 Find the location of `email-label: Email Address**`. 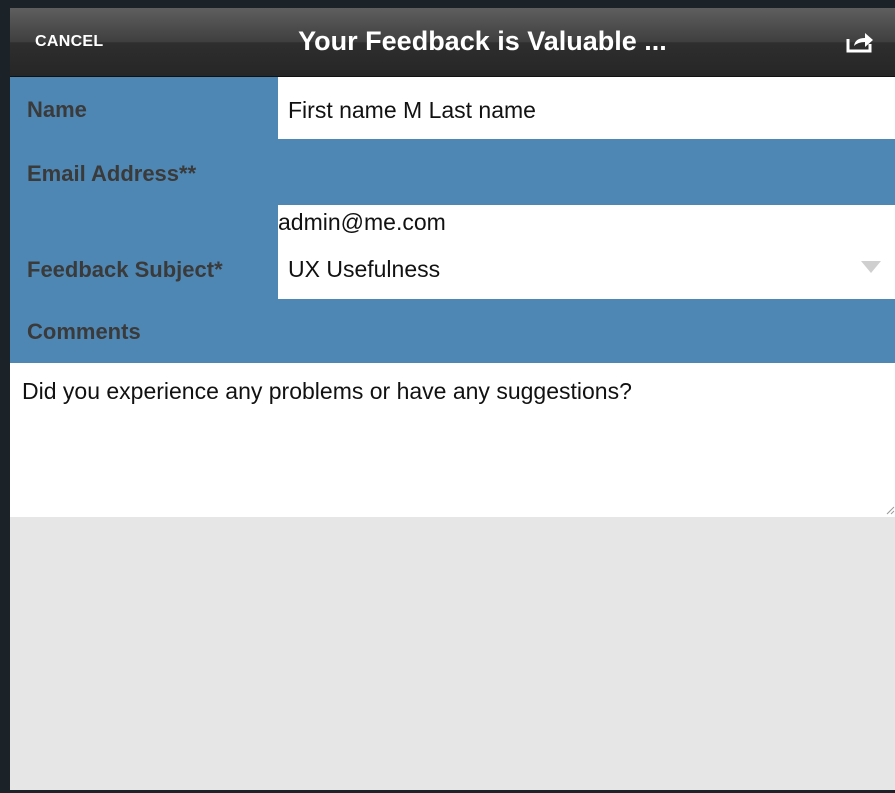

email-label: Email Address** is located at coordinates (112, 173).